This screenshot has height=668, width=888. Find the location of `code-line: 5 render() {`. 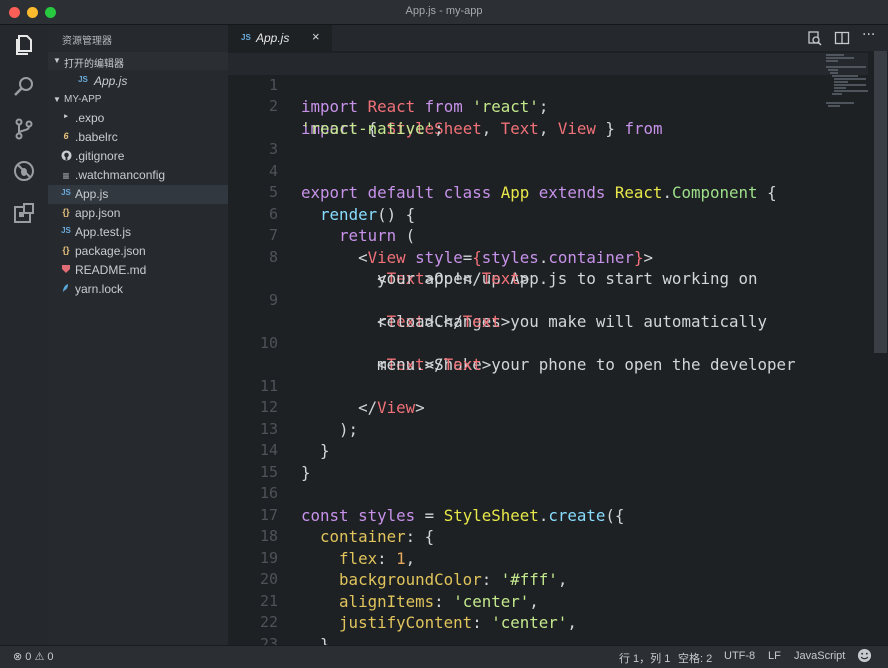

code-line: 5 render() { is located at coordinates (548, 172).